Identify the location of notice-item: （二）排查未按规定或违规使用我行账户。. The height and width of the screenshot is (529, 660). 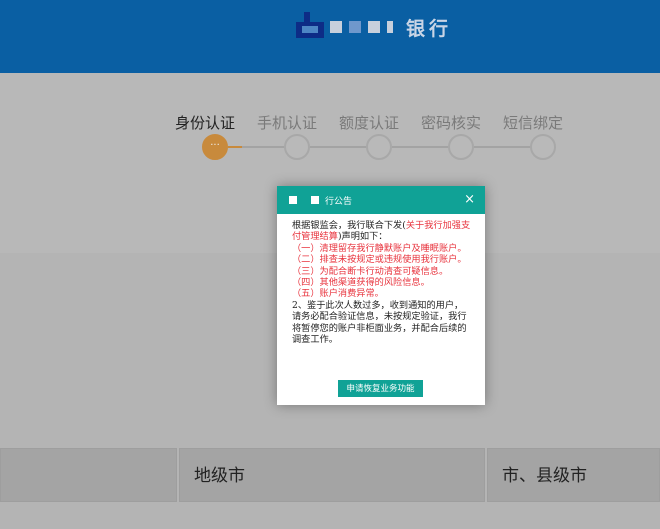
(379, 260).